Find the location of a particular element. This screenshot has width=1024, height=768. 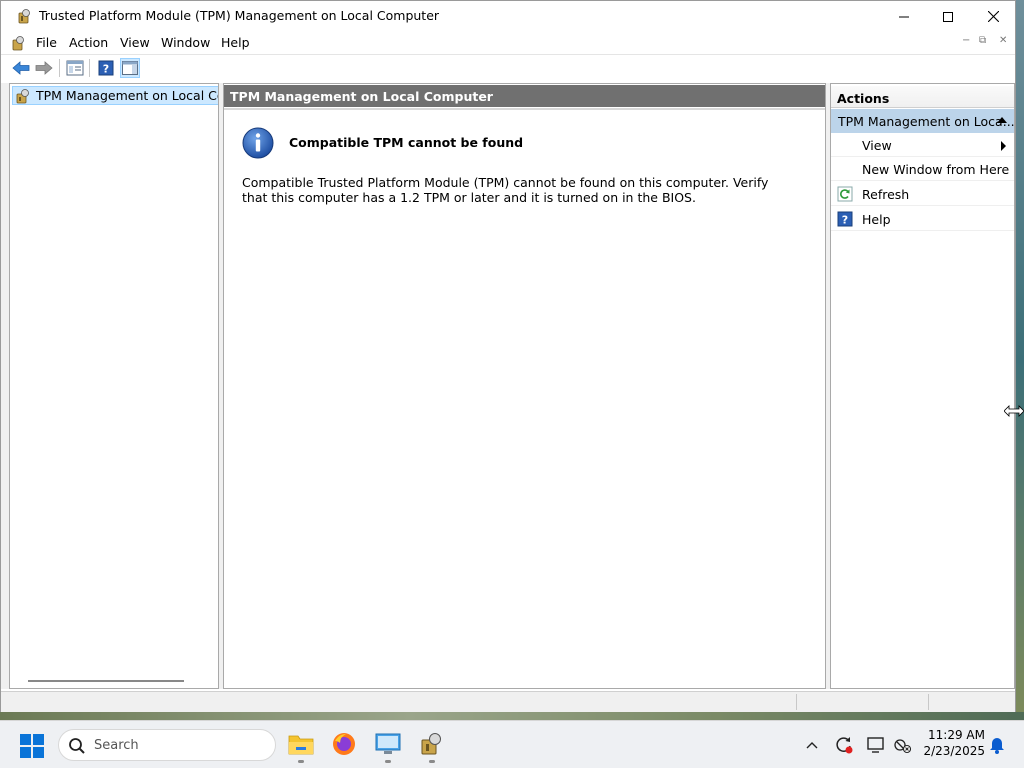

taskbar-remote-desktop is located at coordinates (388, 744).